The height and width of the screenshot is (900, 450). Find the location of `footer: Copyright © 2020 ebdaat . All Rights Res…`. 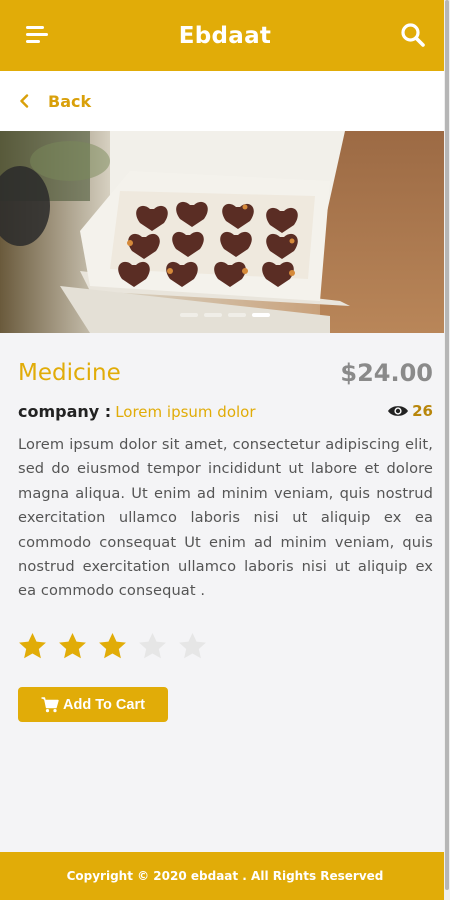

footer: Copyright © 2020 ebdaat . All Rights Res… is located at coordinates (225, 876).